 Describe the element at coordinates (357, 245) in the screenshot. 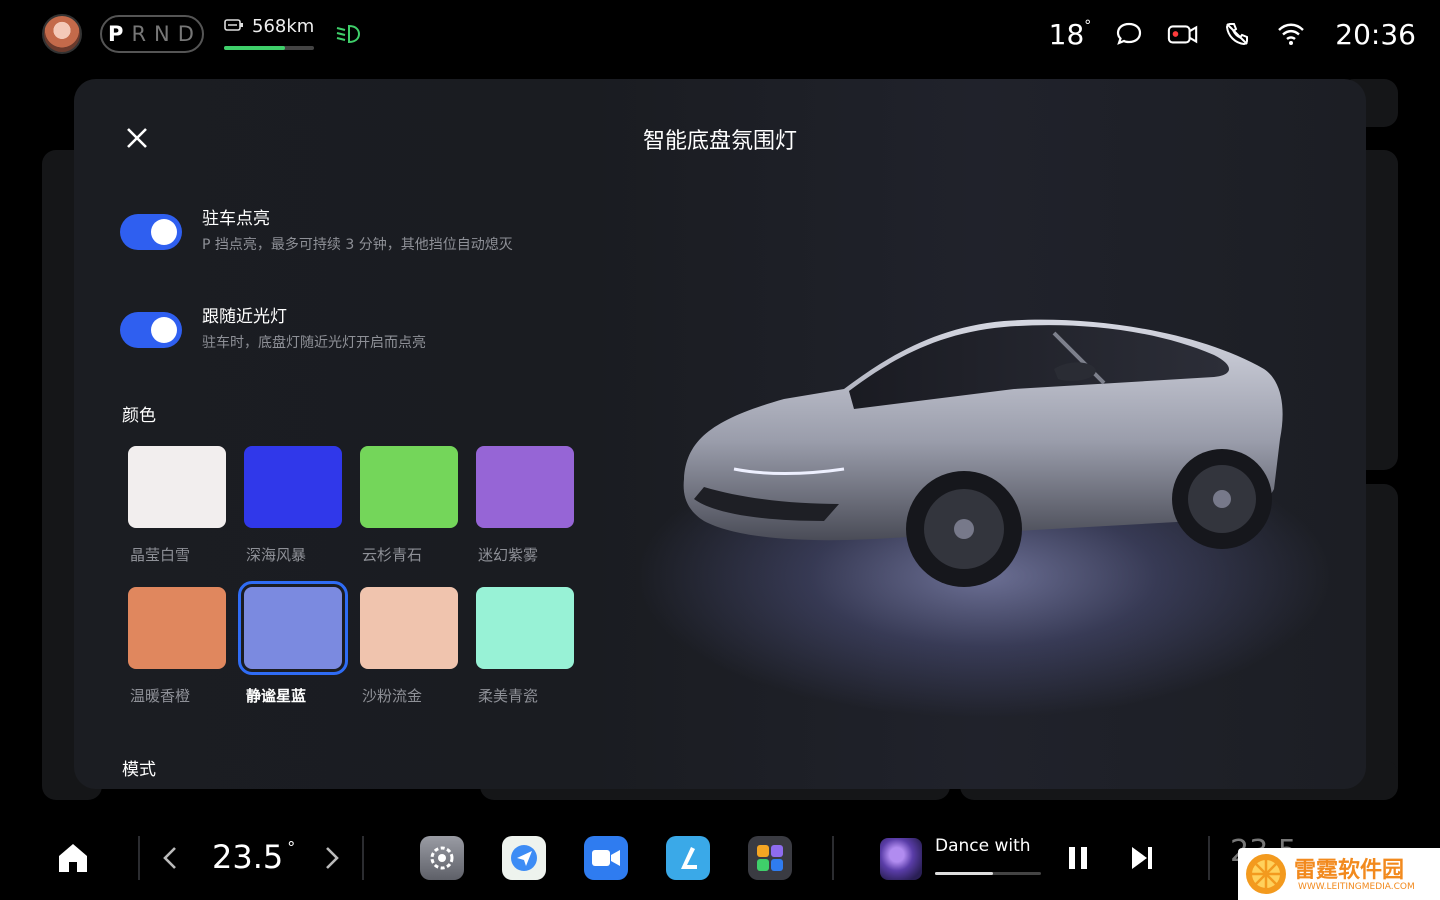

I see `setting-description: P 挡点亮，最多可持续 3 分钟，其他挡位自动熄灭` at that location.